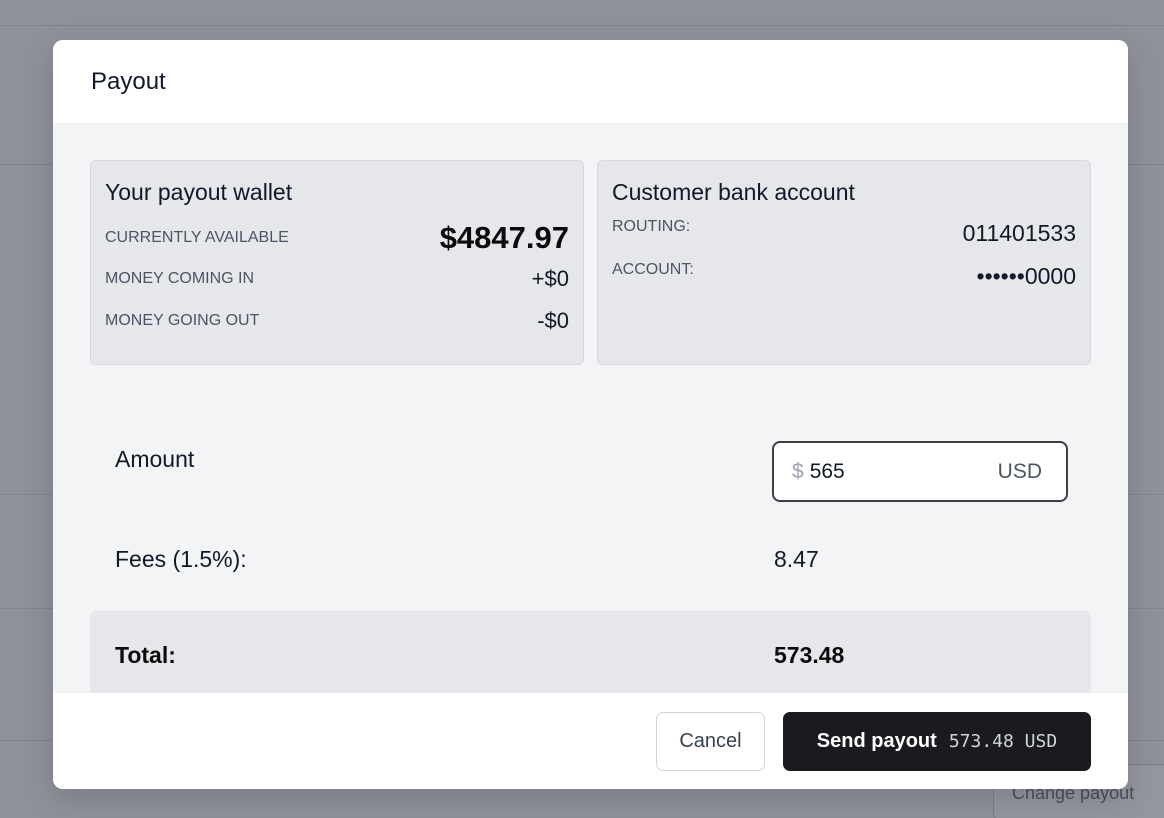 This screenshot has height=818, width=1164. What do you see at coordinates (553, 320) in the screenshot?
I see `money-going-out-value: -$0` at bounding box center [553, 320].